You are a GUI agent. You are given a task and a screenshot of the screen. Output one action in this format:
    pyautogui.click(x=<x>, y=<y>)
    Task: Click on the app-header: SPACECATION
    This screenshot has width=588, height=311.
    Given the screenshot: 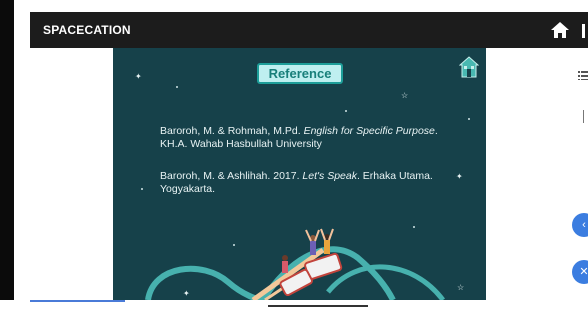 What is the action you would take?
    pyautogui.click(x=309, y=30)
    